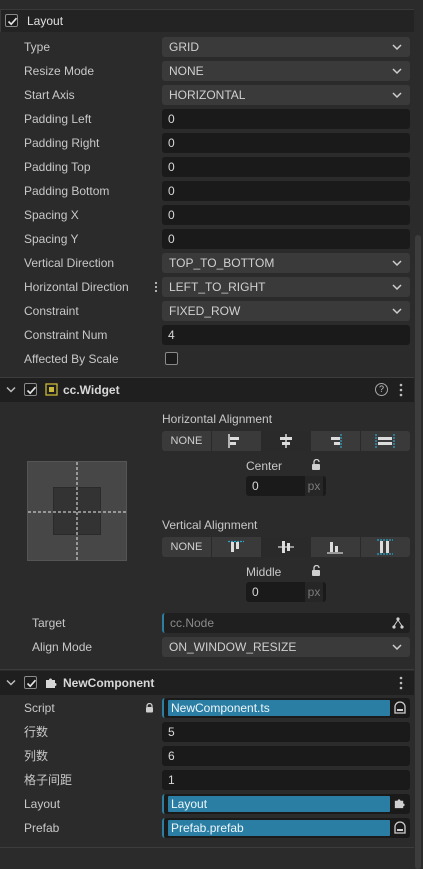 This screenshot has width=423, height=869. What do you see at coordinates (286, 592) in the screenshot?
I see `middle-offset-input: 0 px` at bounding box center [286, 592].